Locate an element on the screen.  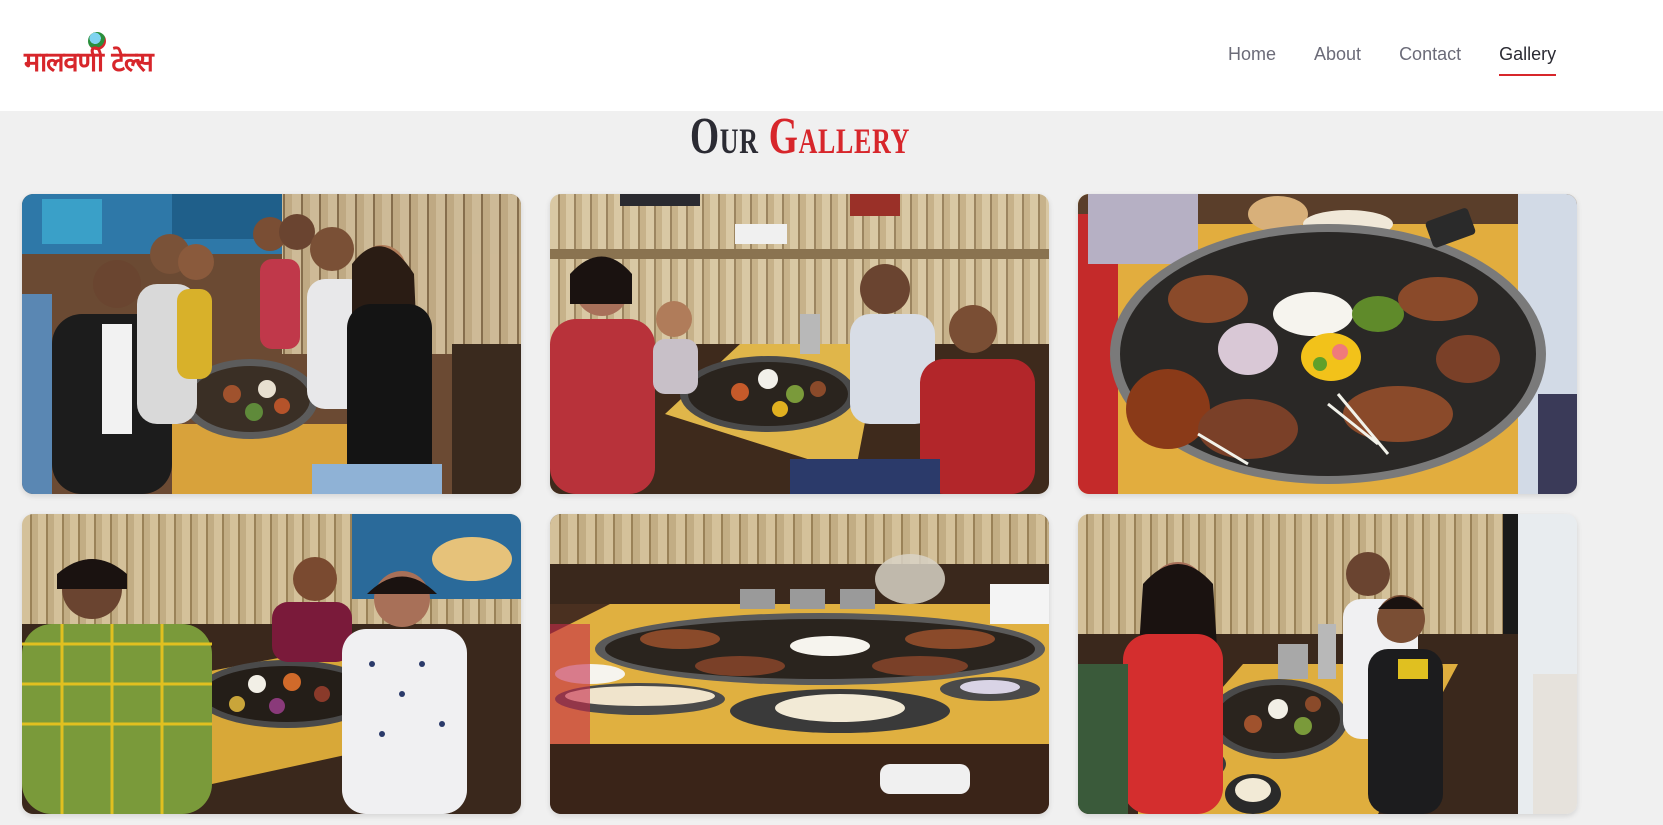
title-part-gallery: Gallery is located at coordinates (839, 136).